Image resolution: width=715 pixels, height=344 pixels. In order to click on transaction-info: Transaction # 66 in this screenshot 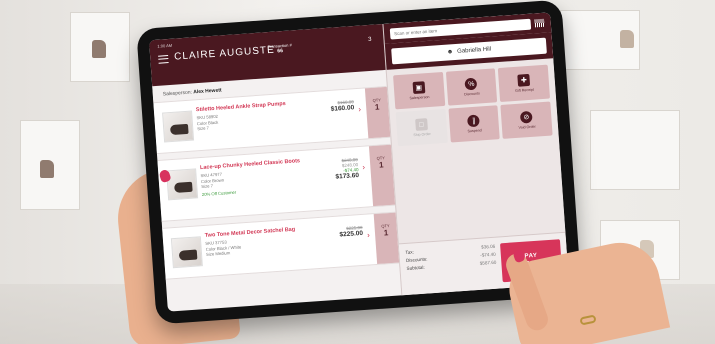, I will do `click(280, 48)`.